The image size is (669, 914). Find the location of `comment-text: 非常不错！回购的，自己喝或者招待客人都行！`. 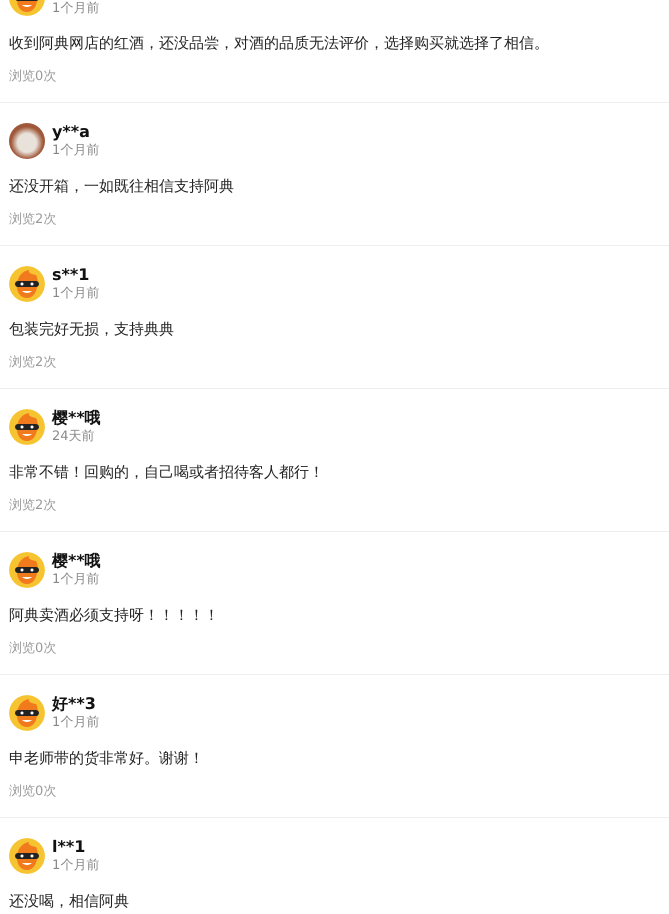

comment-text: 非常不错！回购的，自己喝或者招待客人都行！ is located at coordinates (167, 472).